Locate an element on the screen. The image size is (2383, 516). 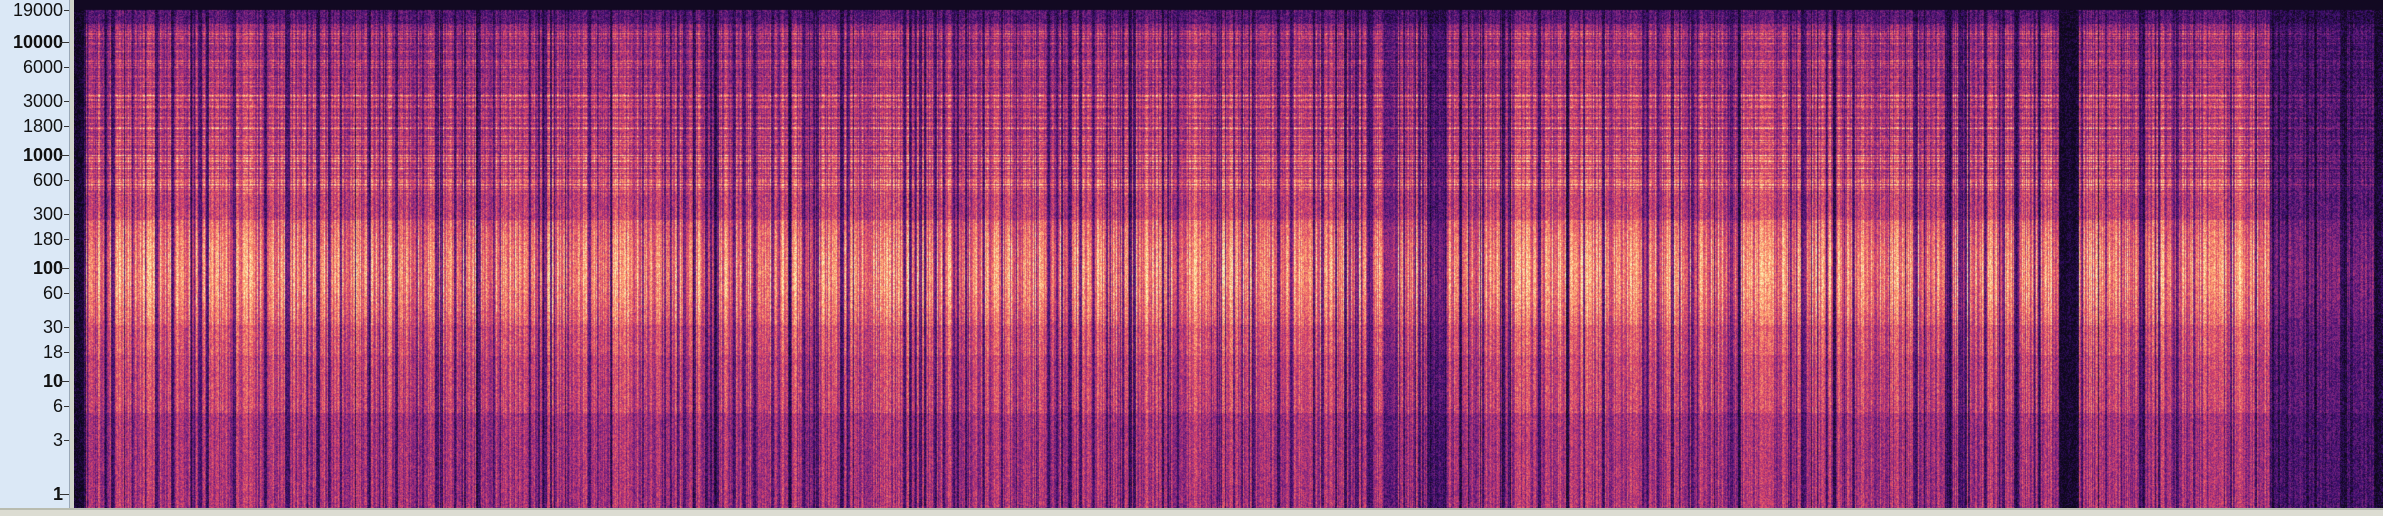
frequency-tick-label: 1000 is located at coordinates (42, 154).